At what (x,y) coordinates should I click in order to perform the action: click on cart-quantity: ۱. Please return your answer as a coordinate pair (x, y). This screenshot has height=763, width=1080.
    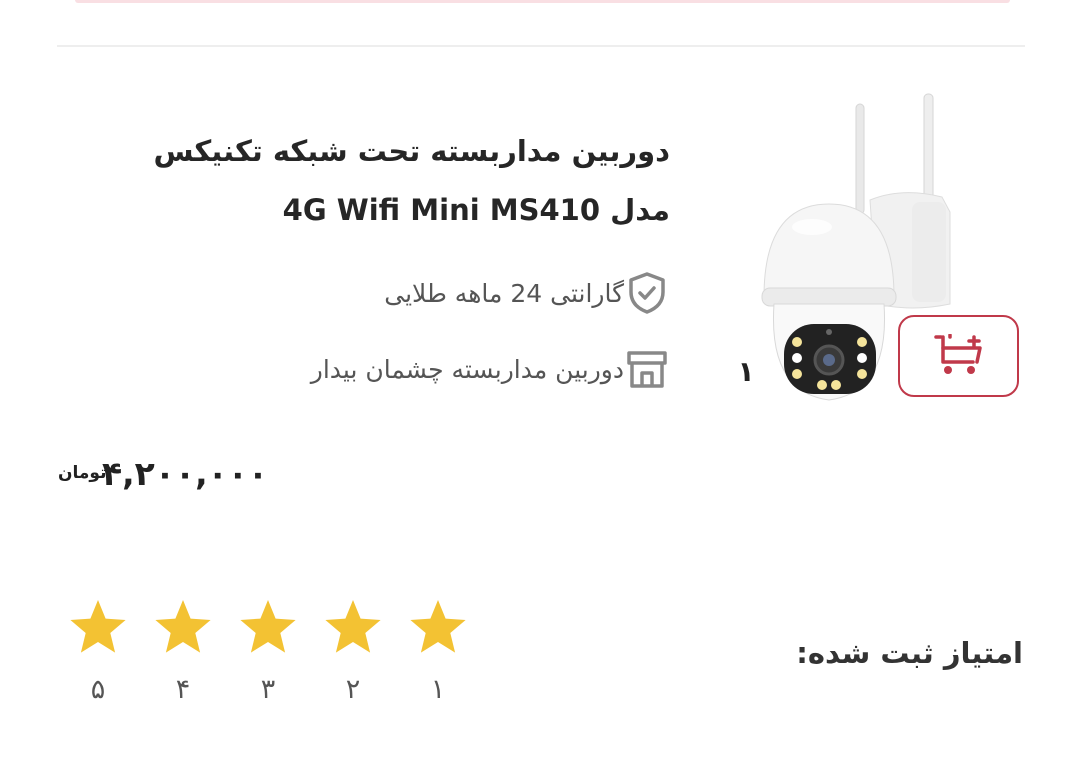
    Looking at the image, I should click on (746, 371).